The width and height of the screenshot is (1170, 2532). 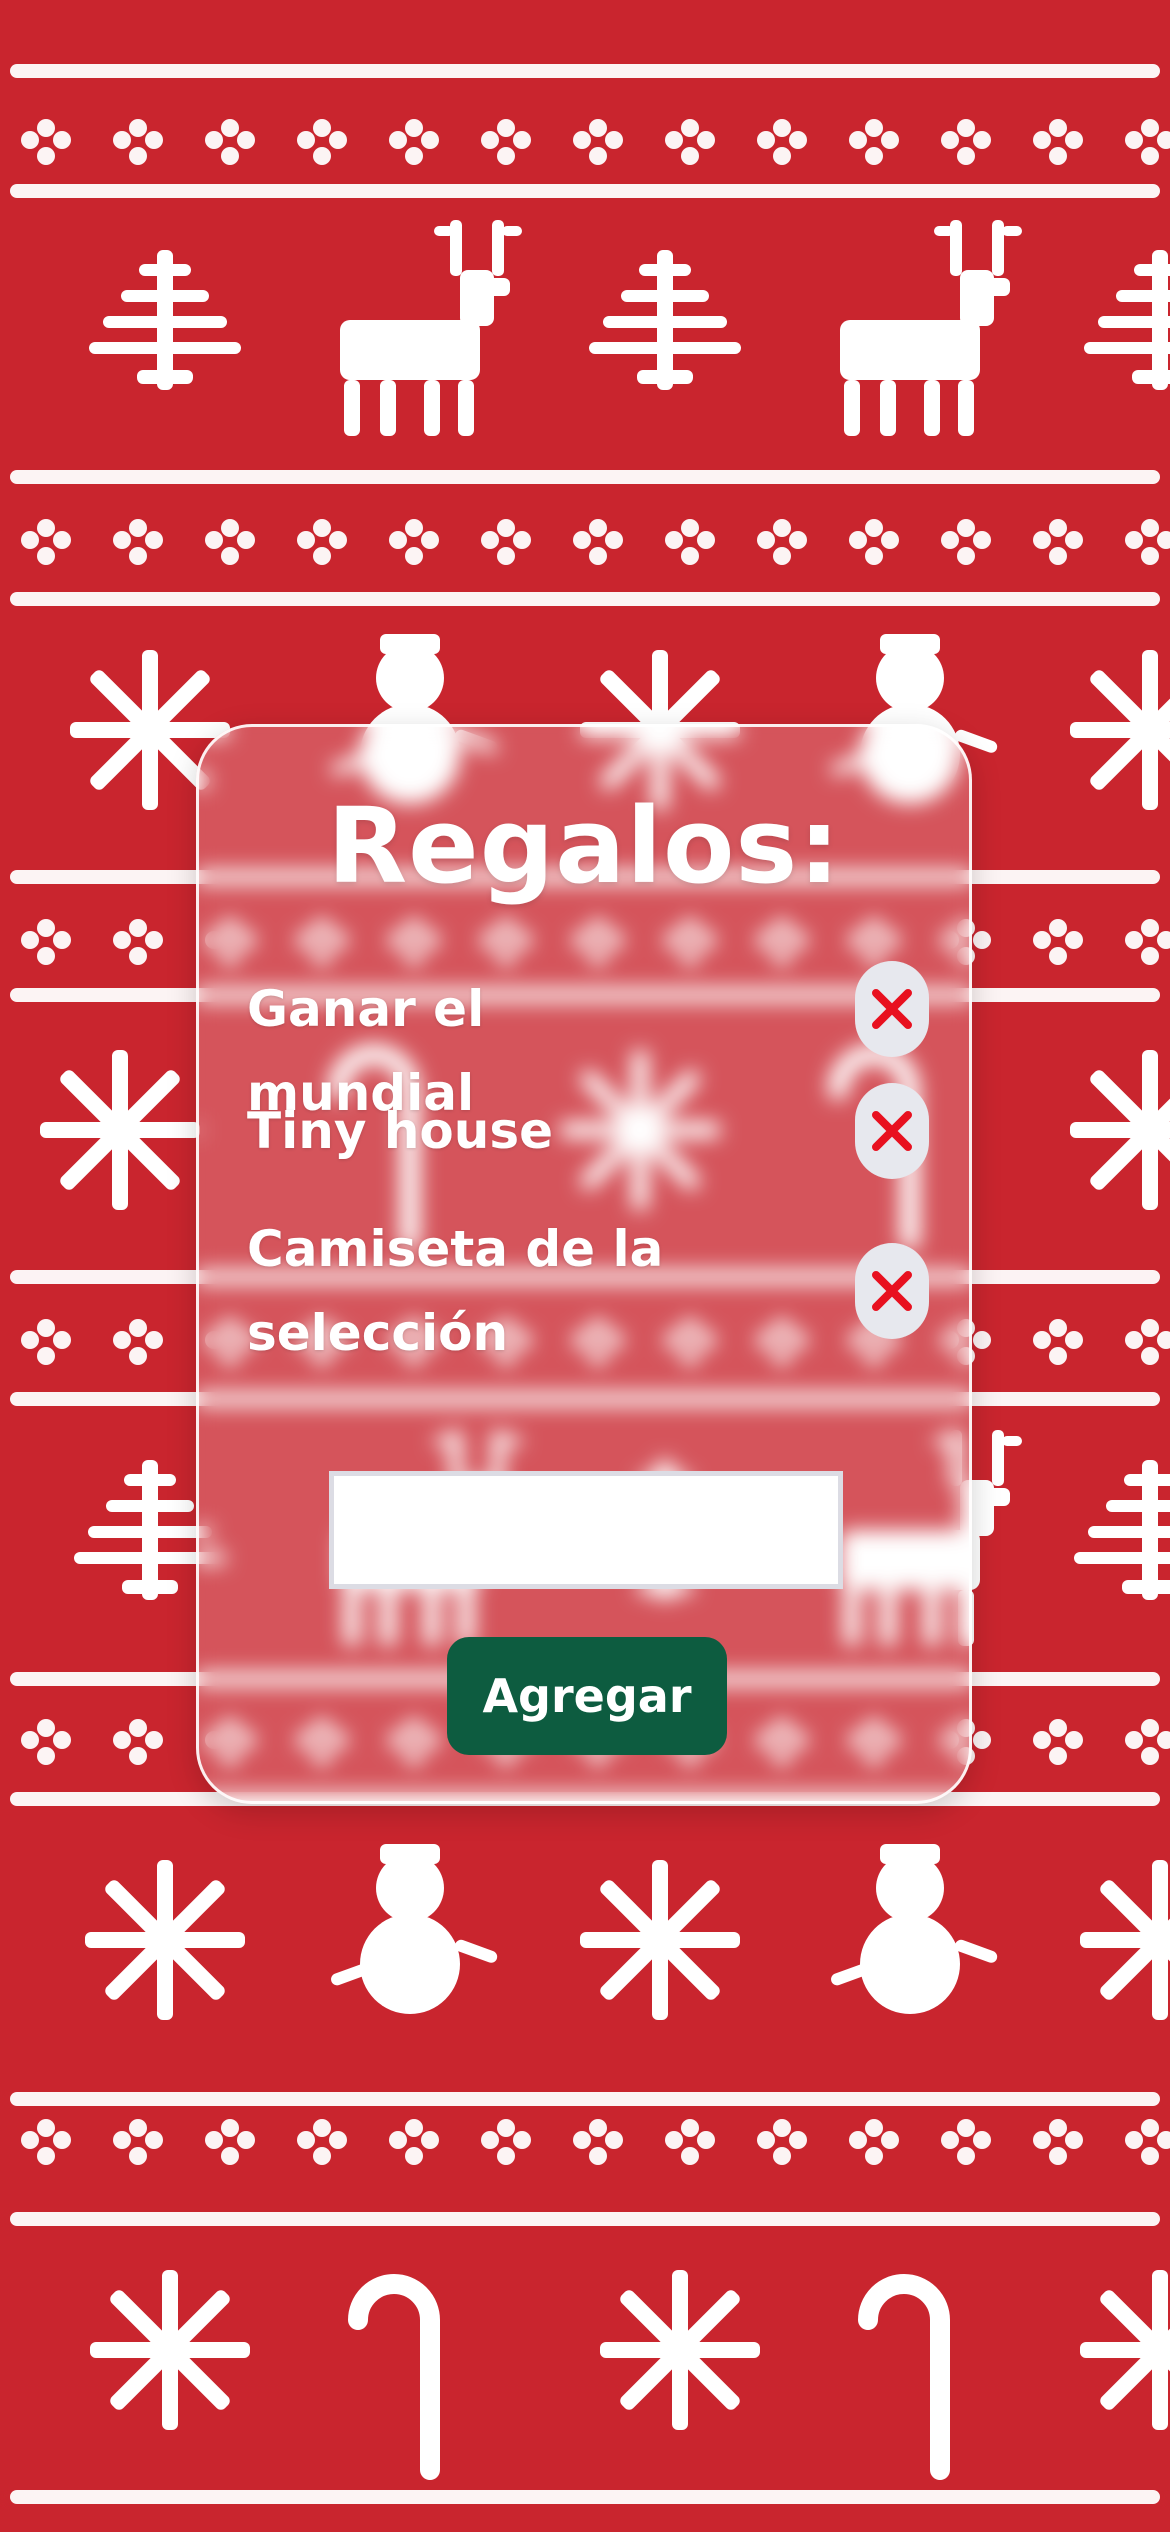 I want to click on add-button: Agregar, so click(x=587, y=1696).